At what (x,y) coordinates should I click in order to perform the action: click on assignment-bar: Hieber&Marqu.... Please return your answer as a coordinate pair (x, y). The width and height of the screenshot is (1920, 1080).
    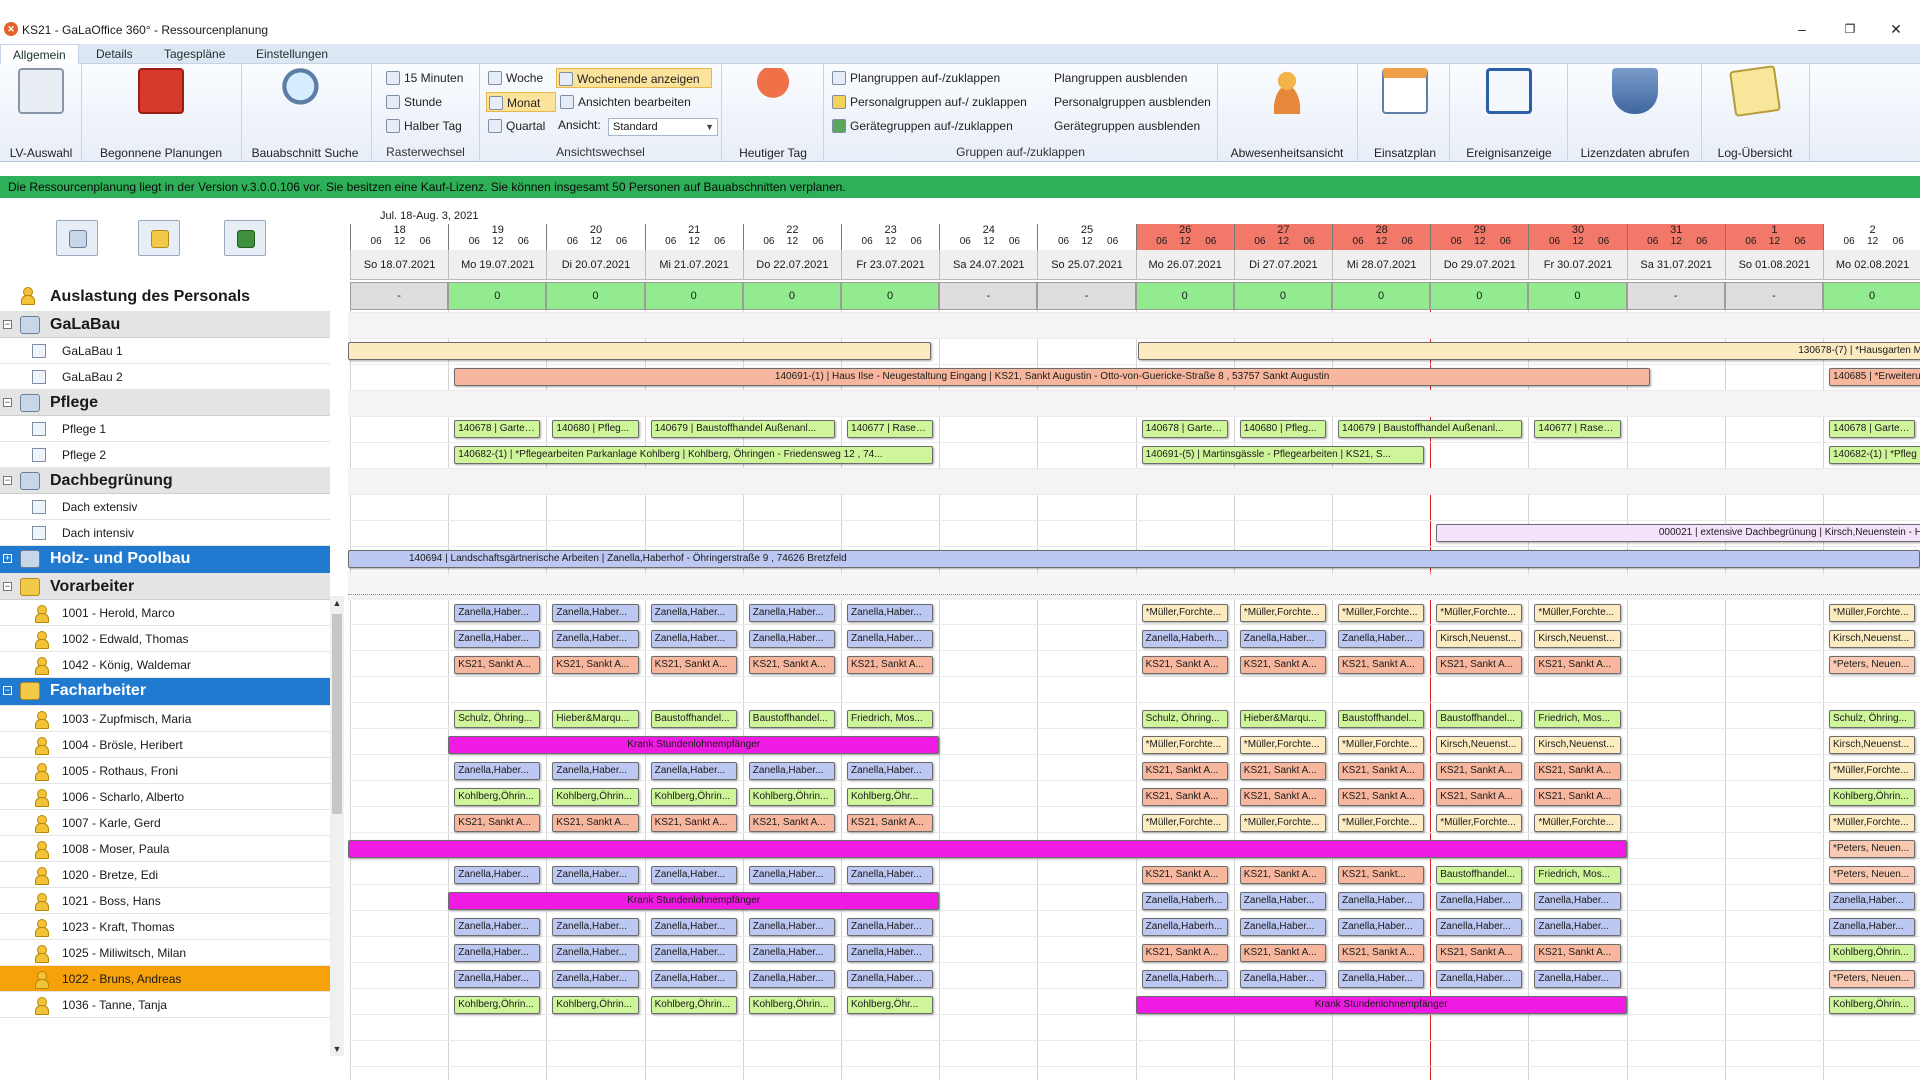
    Looking at the image, I should click on (595, 719).